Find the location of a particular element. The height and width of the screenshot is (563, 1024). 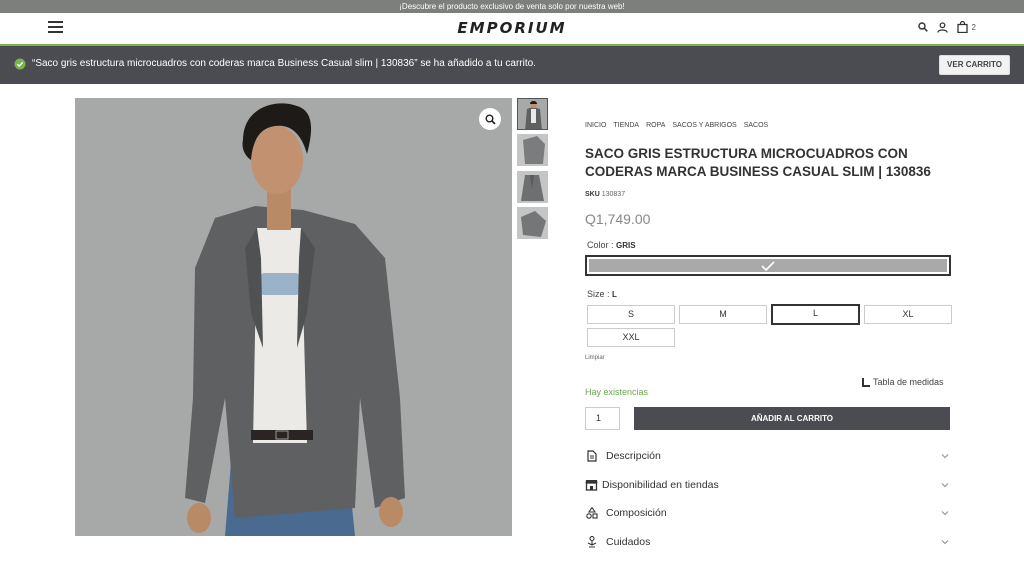

product-price: Q1,749.00 is located at coordinates (618, 219).